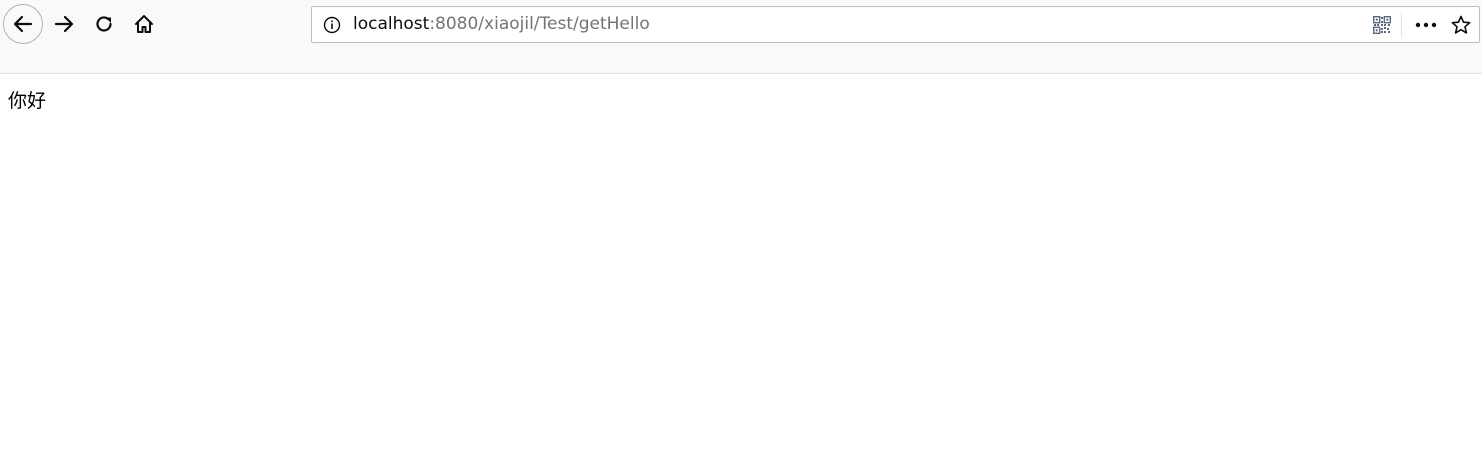  I want to click on back-arrow-icon, so click(23, 24).